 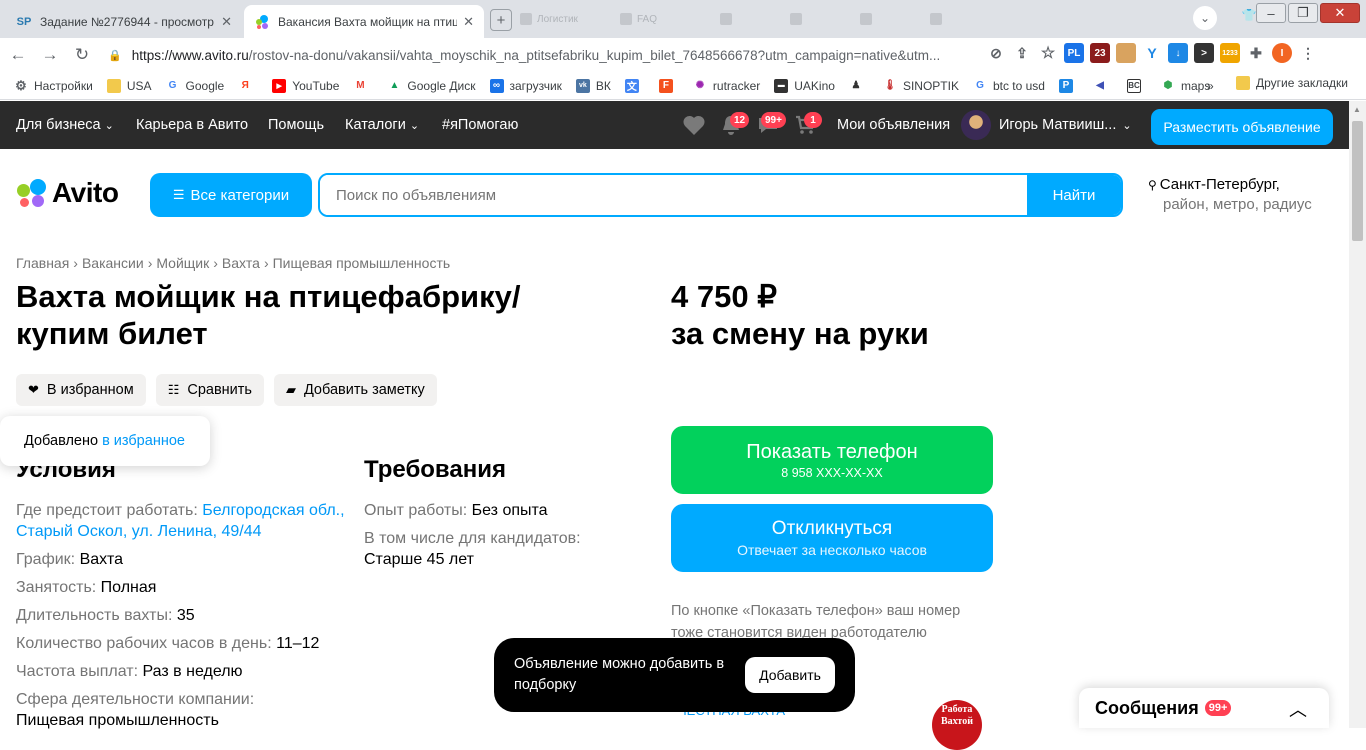 I want to click on other-bookmarks: Другие закладки, so click(x=1292, y=83).